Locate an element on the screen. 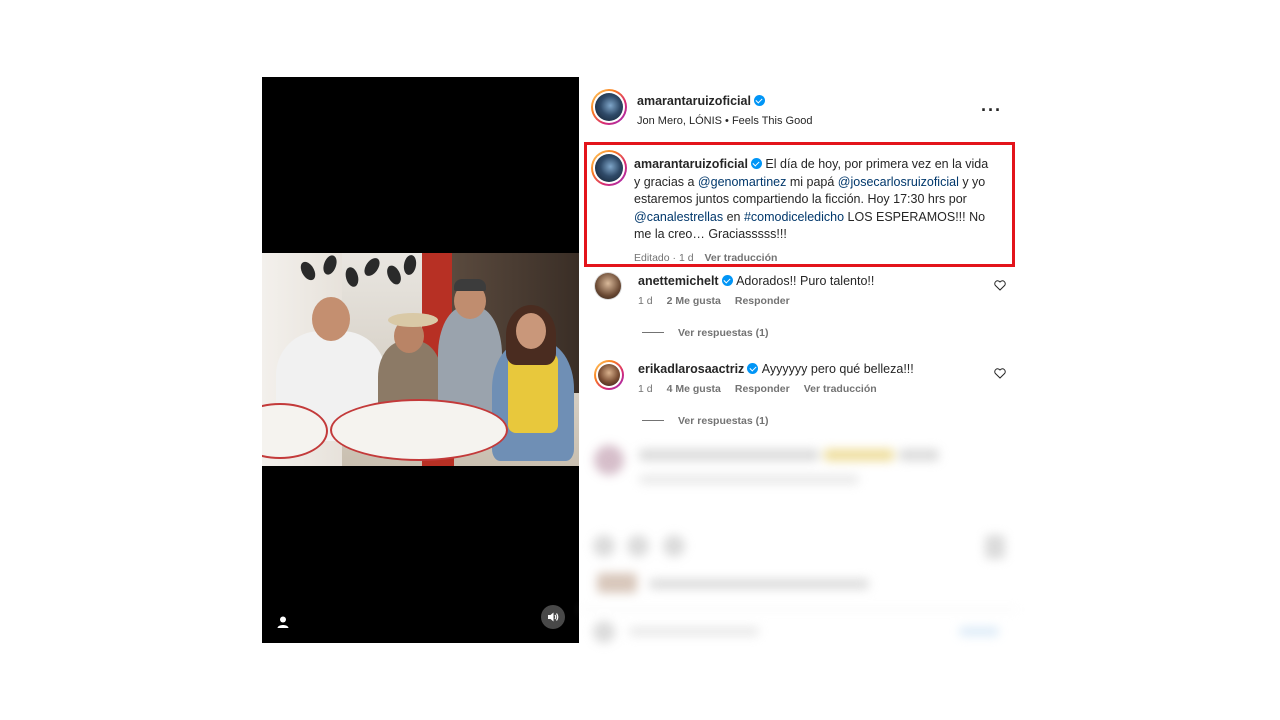 This screenshot has width=1280, height=720. comment-text: Ayyyyyy pero qué belleza!!! is located at coordinates (837, 369).